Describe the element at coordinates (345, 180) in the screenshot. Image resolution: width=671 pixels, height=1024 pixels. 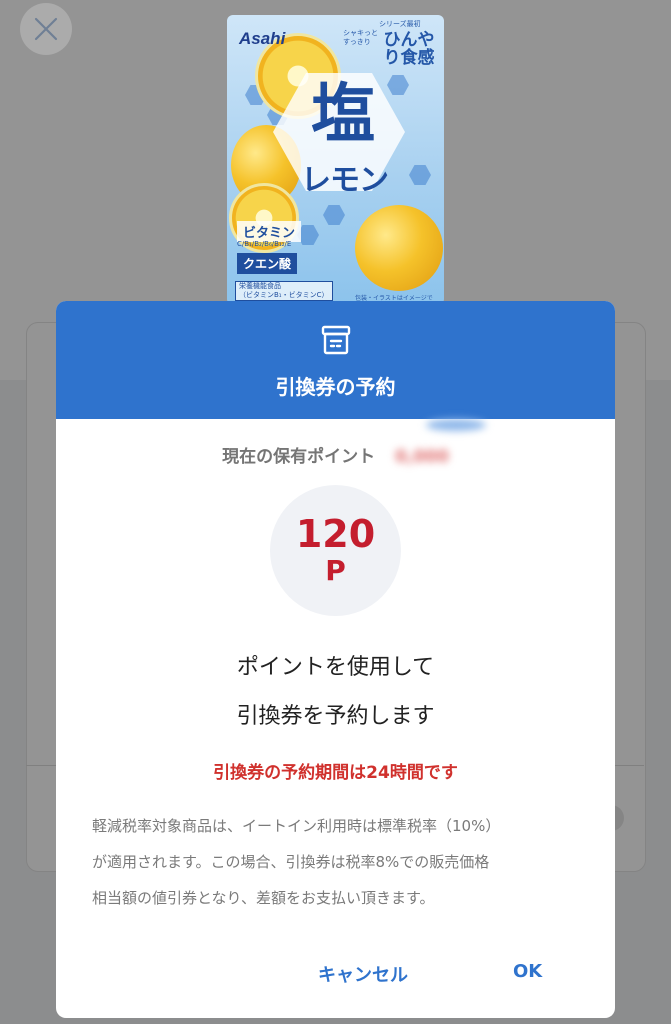
I see `product-name-sub: レモン` at that location.